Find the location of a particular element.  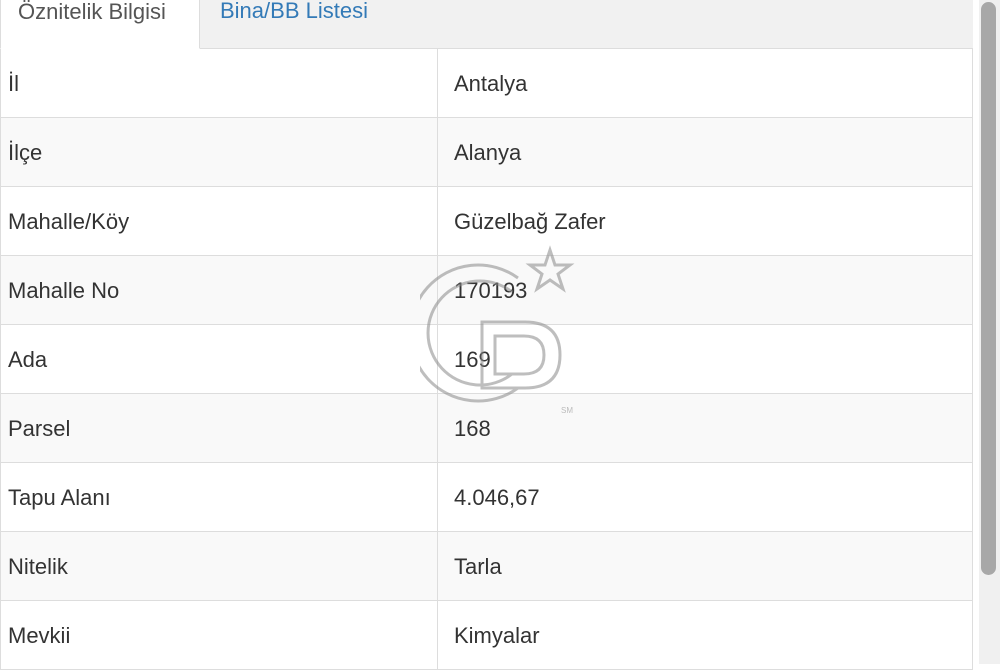

scrollbar-thumb is located at coordinates (988, 288).